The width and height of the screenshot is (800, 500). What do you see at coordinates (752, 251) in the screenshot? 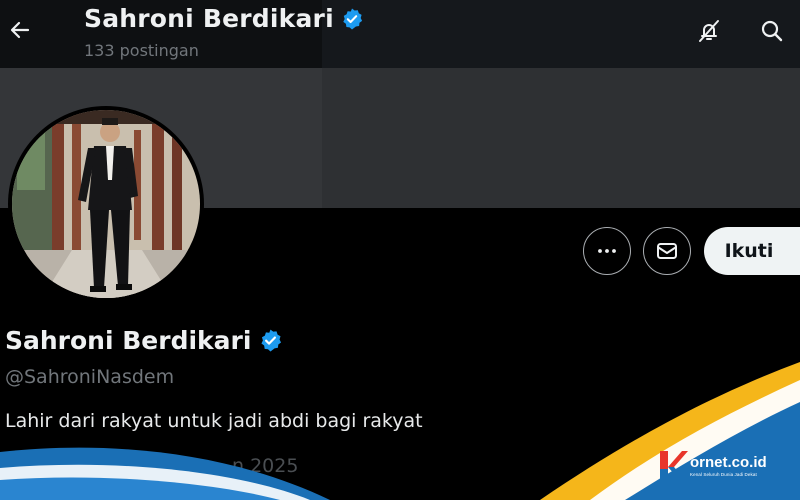
I see `follow-button: Ikuti` at bounding box center [752, 251].